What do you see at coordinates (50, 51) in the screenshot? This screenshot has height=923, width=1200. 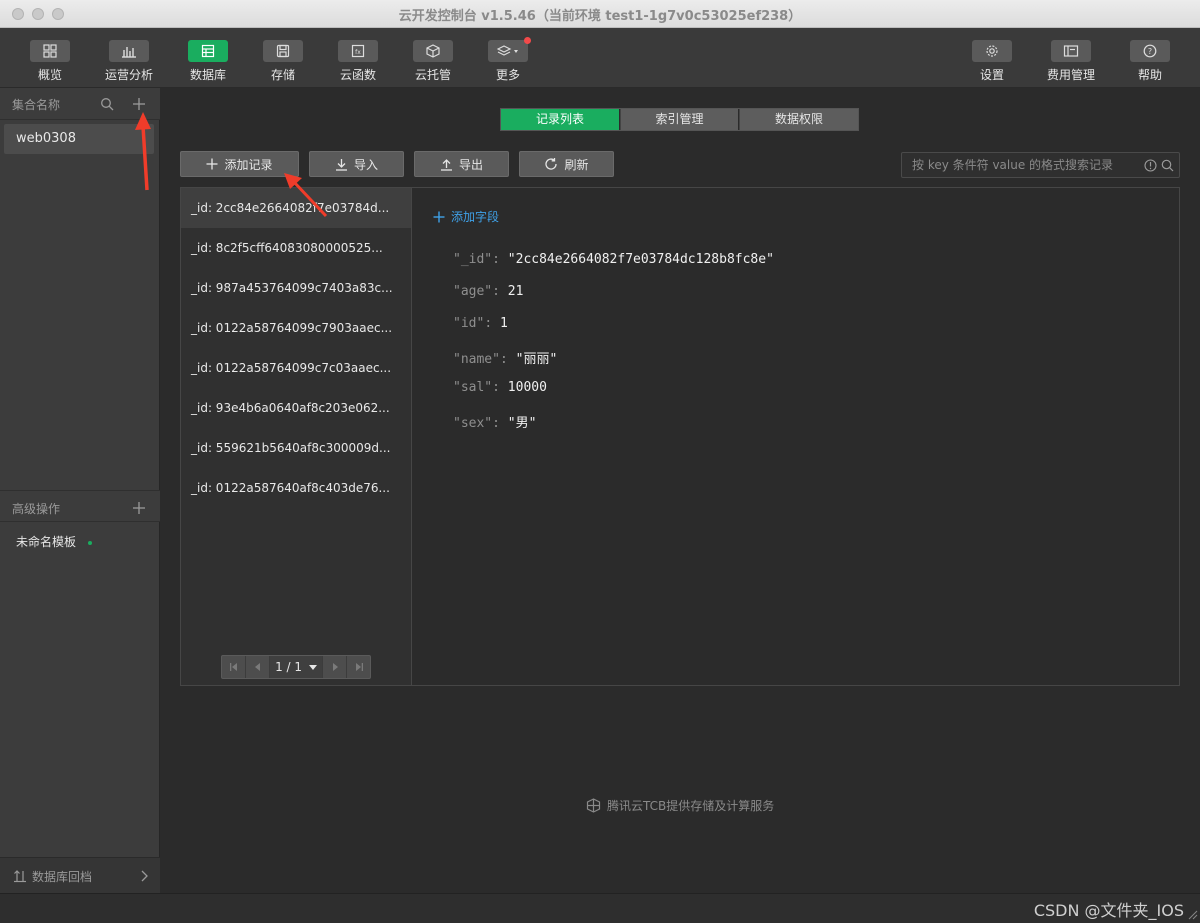 I see `grid-icon` at bounding box center [50, 51].